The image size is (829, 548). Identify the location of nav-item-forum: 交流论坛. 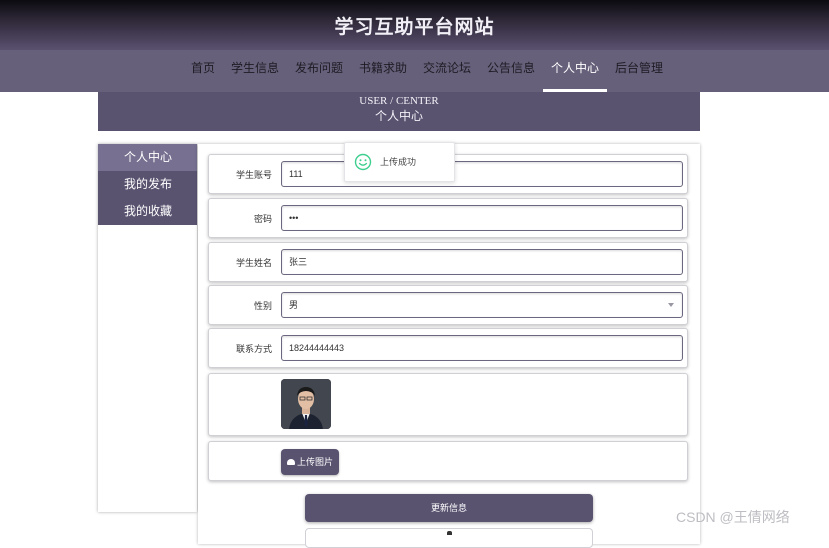
(447, 71).